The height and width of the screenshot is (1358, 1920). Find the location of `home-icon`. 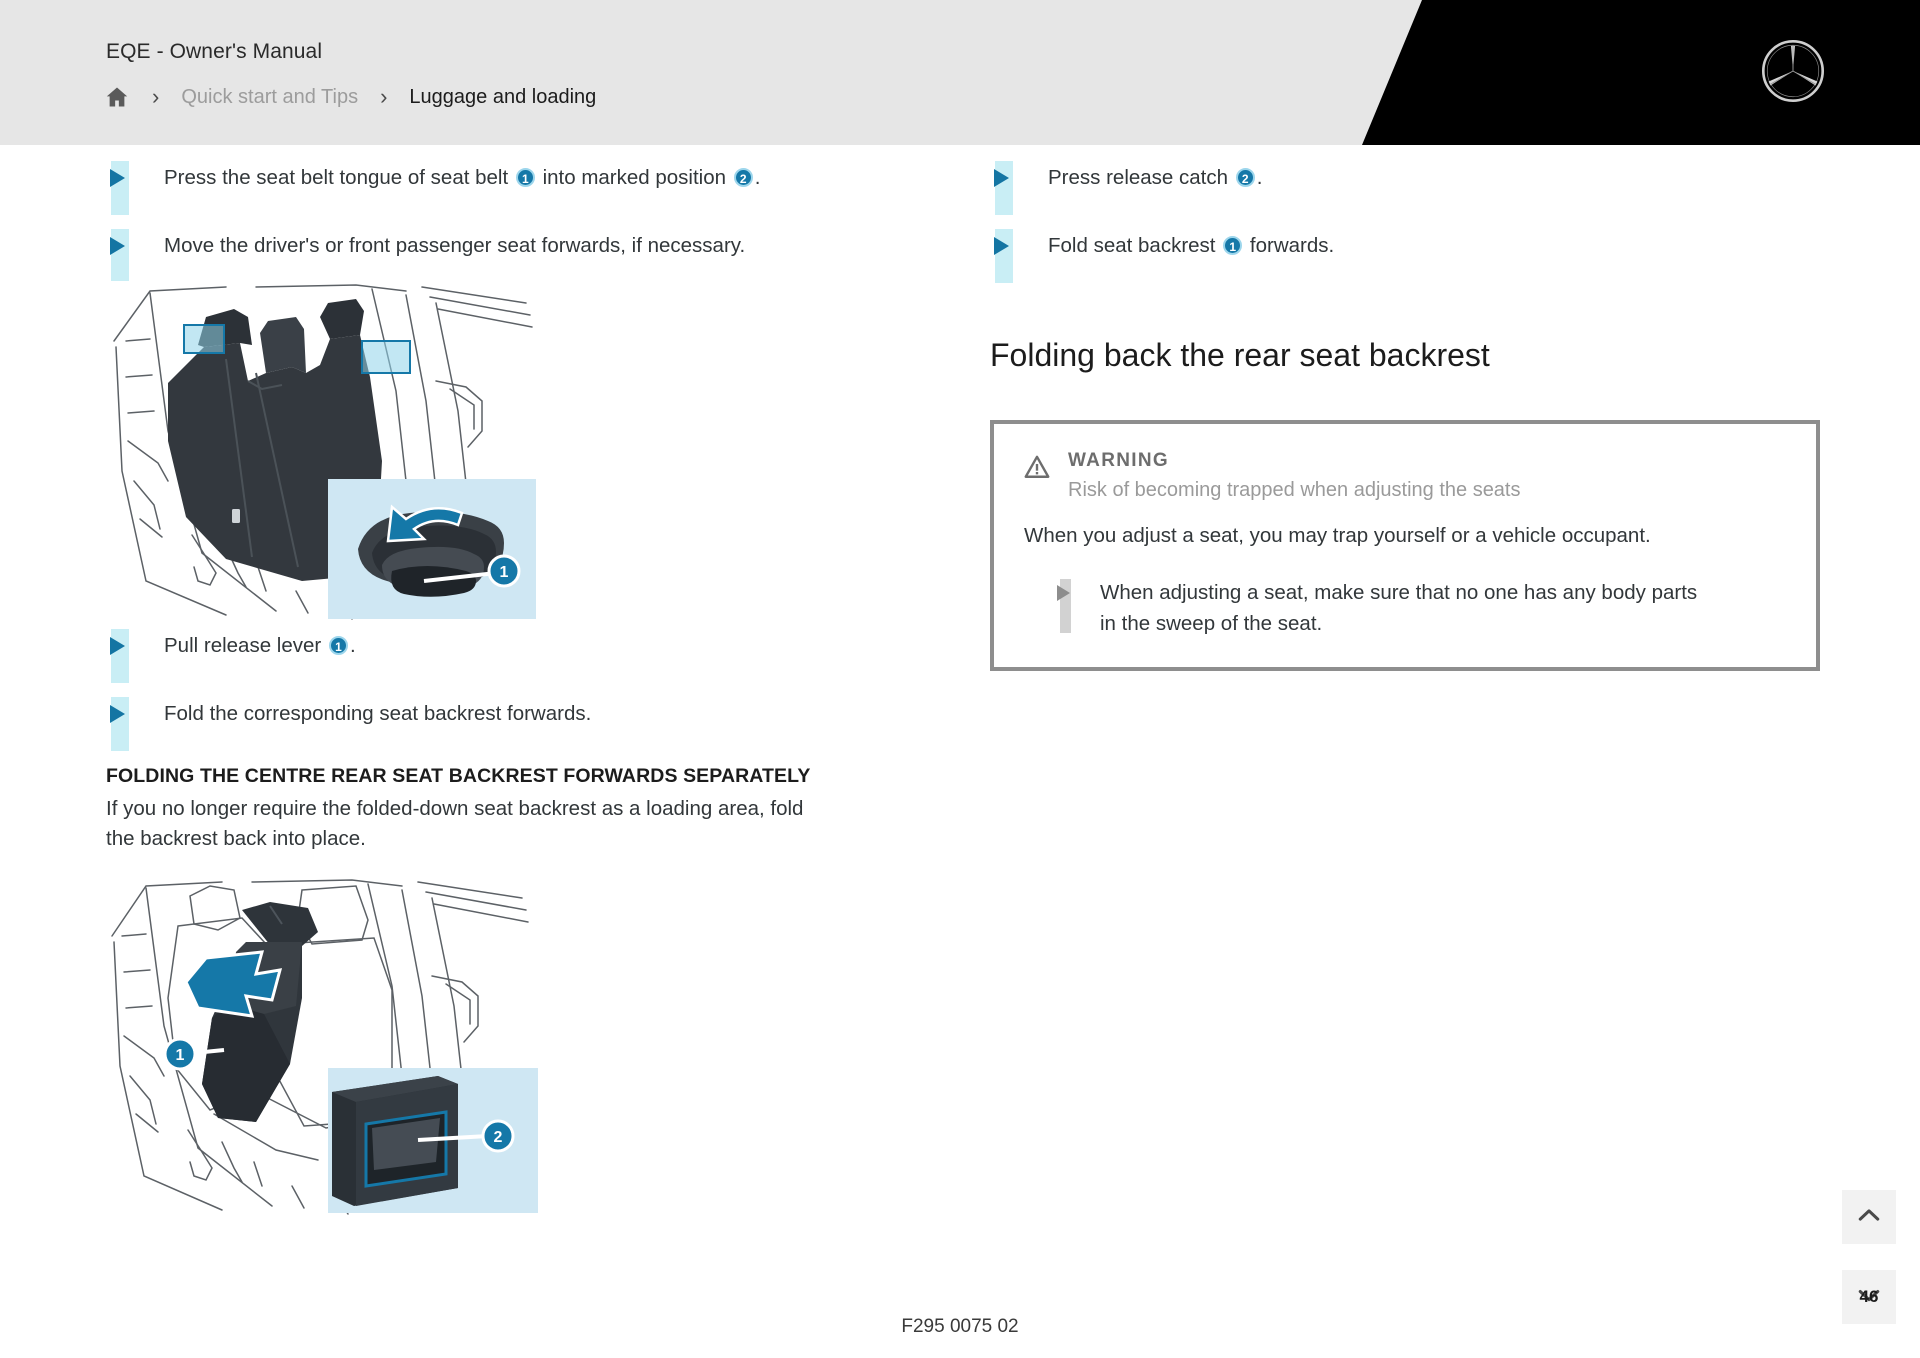

home-icon is located at coordinates (117, 97).